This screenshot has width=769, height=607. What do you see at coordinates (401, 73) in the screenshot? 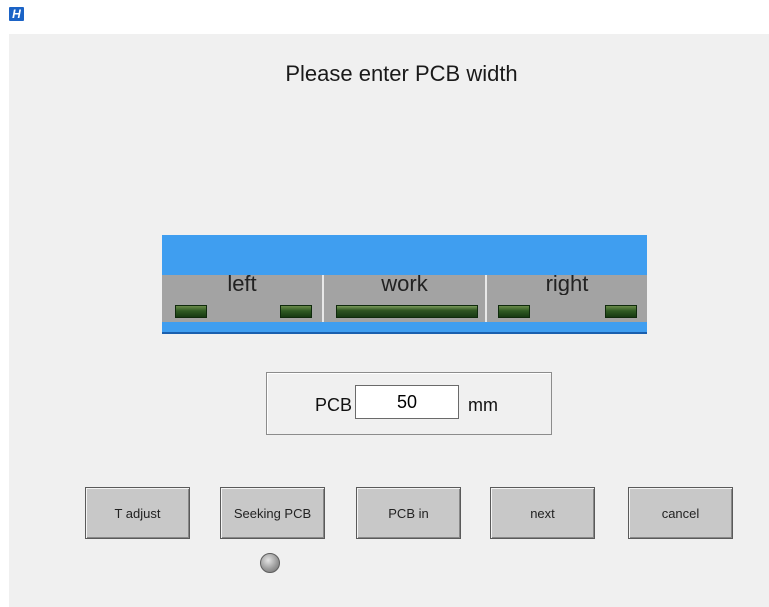
I see `page-title: Please enter PCB width` at bounding box center [401, 73].